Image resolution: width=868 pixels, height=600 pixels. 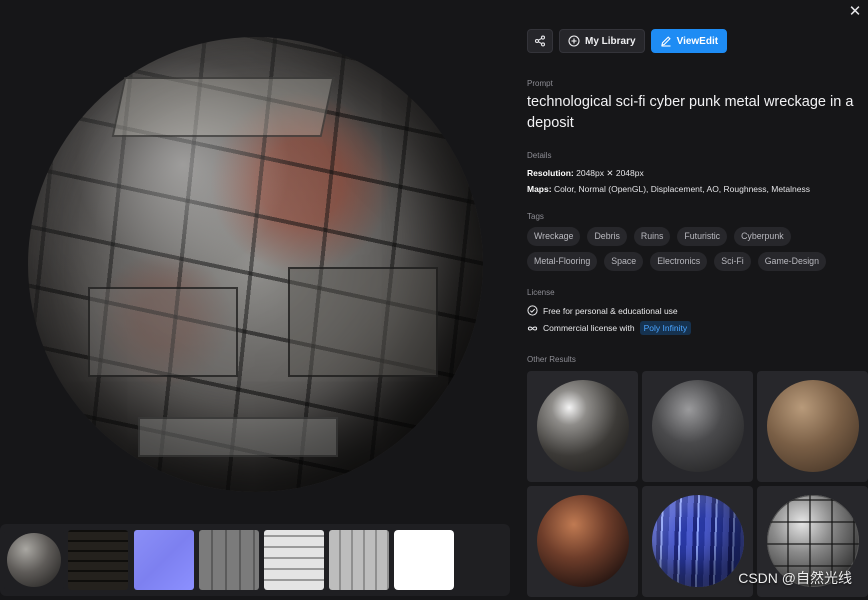 I want to click on my-library-label: My Library, so click(x=610, y=41).